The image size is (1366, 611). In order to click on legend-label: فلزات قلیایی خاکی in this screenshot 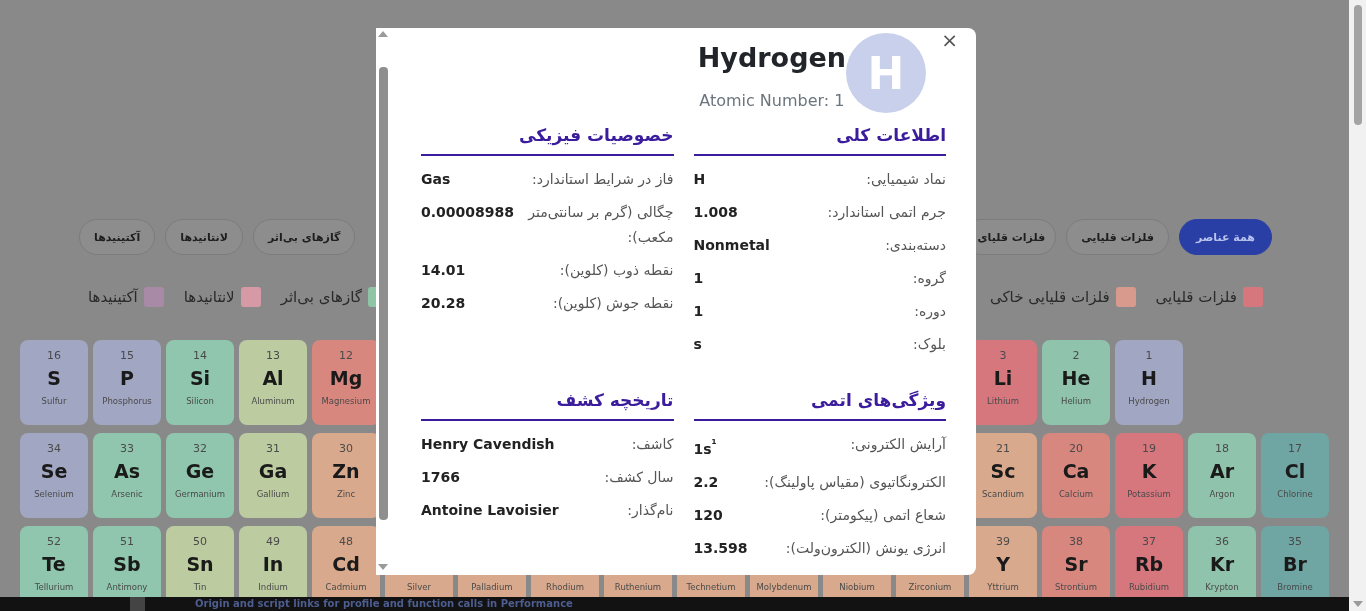, I will do `click(1049, 297)`.